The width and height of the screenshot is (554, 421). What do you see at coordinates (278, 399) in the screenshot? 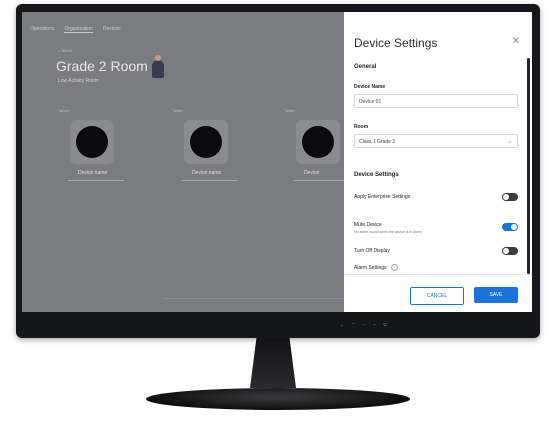
I see `monitor-stand-base` at bounding box center [278, 399].